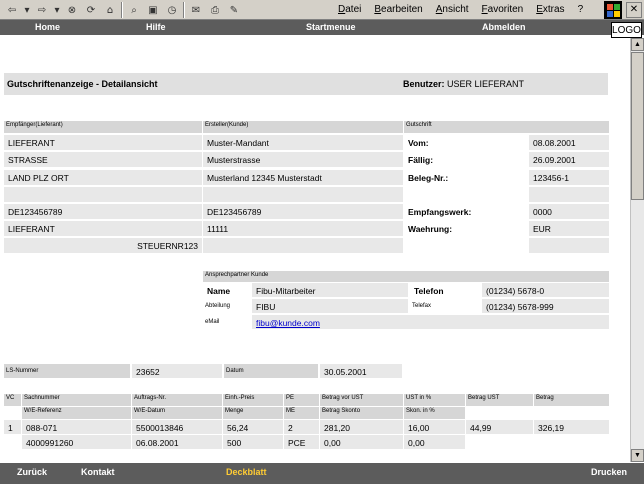 The width and height of the screenshot is (644, 484). I want to click on col-we-datum: W/E-Datum, so click(177, 413).